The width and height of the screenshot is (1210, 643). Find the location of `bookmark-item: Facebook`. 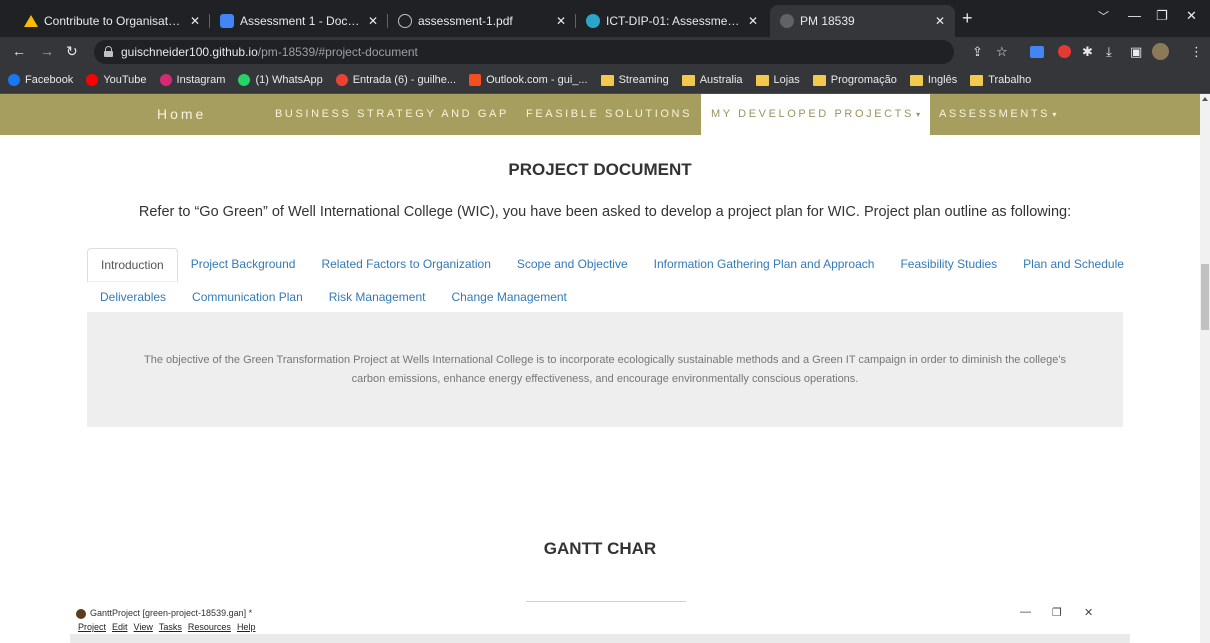

bookmark-item: Facebook is located at coordinates (40, 80).